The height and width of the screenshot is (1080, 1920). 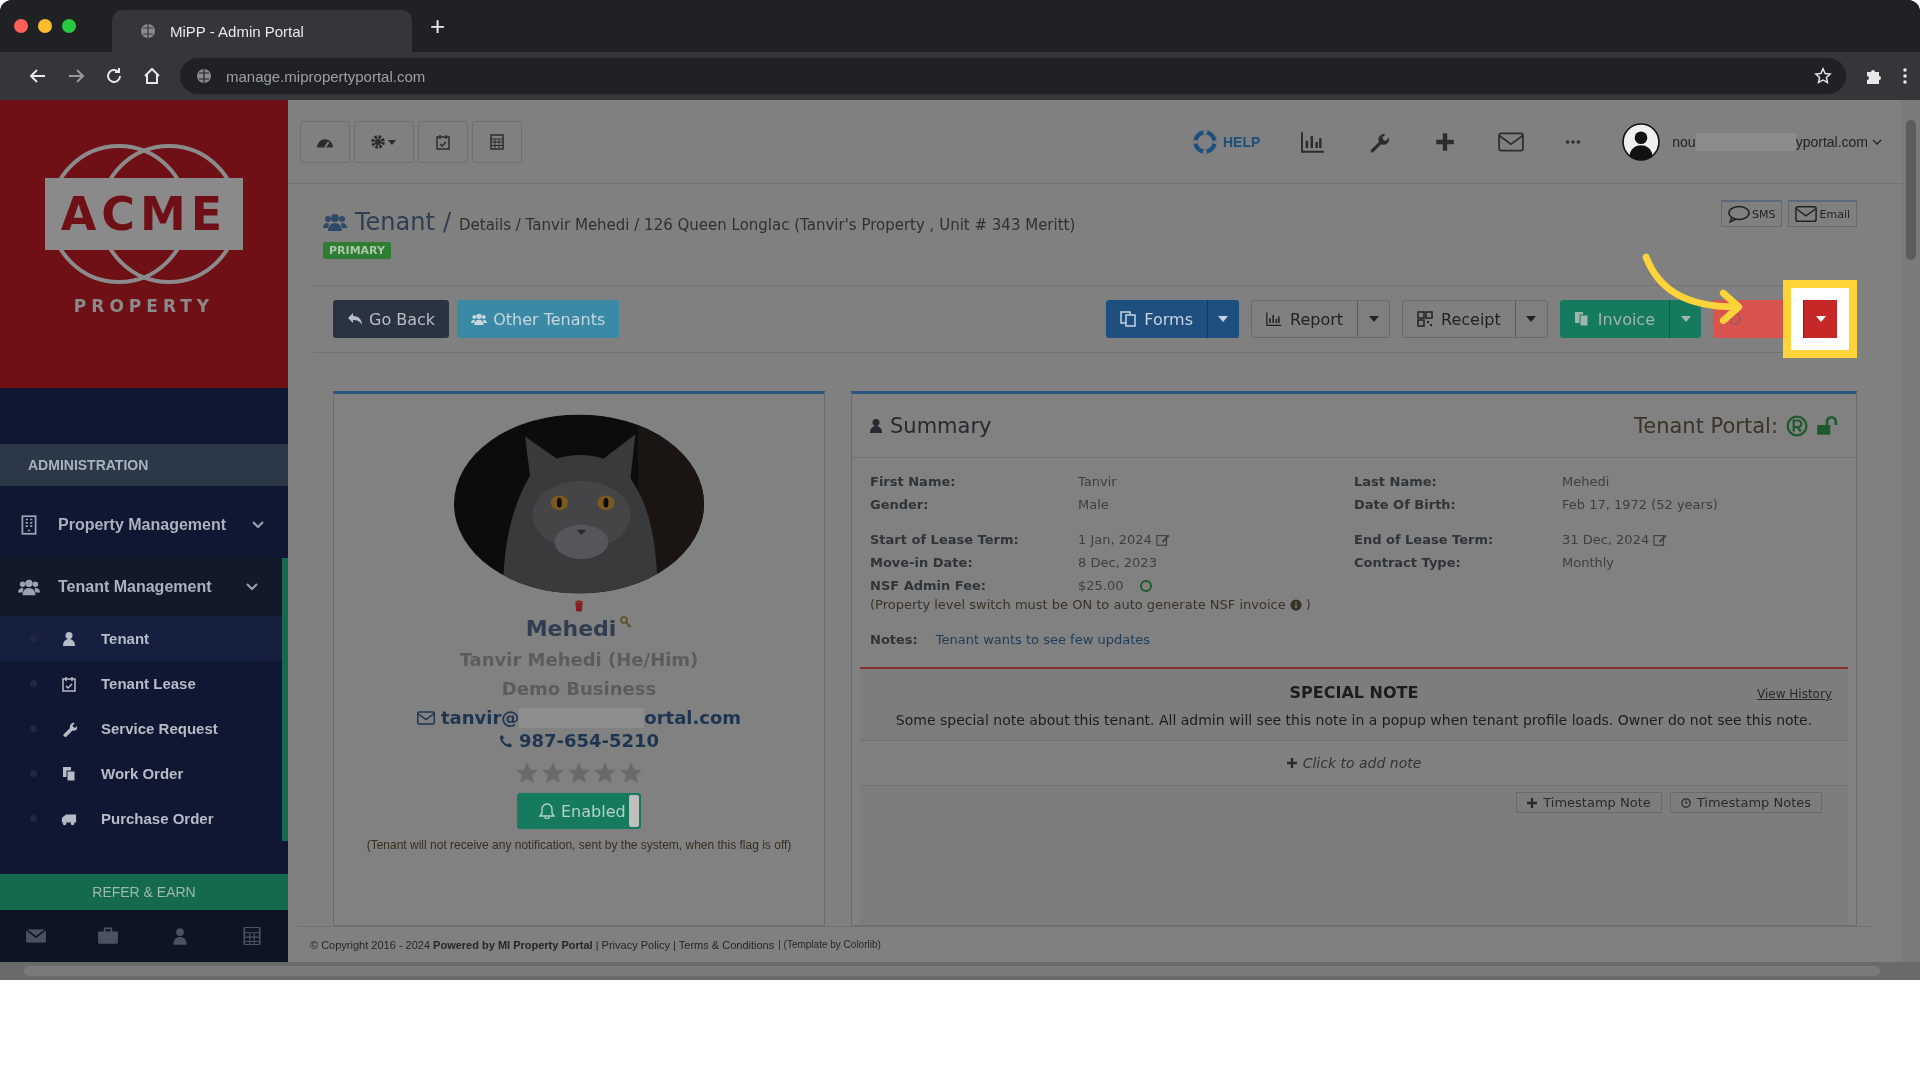 I want to click on settings-icon, so click(x=384, y=141).